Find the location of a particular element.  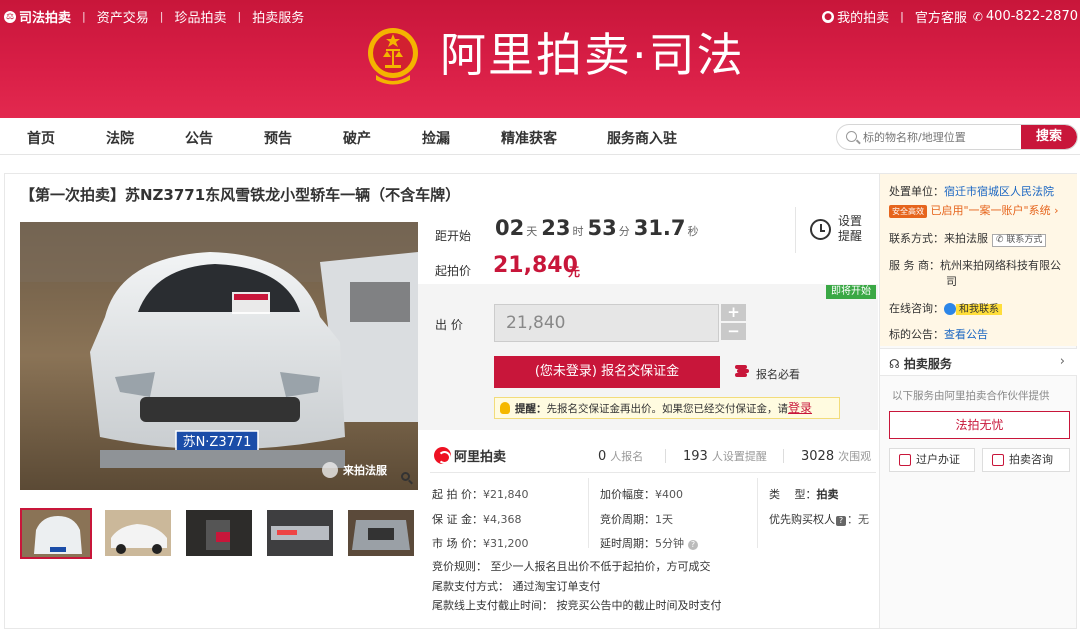

nav-precise-customers: 精准获客 is located at coordinates (529, 138).